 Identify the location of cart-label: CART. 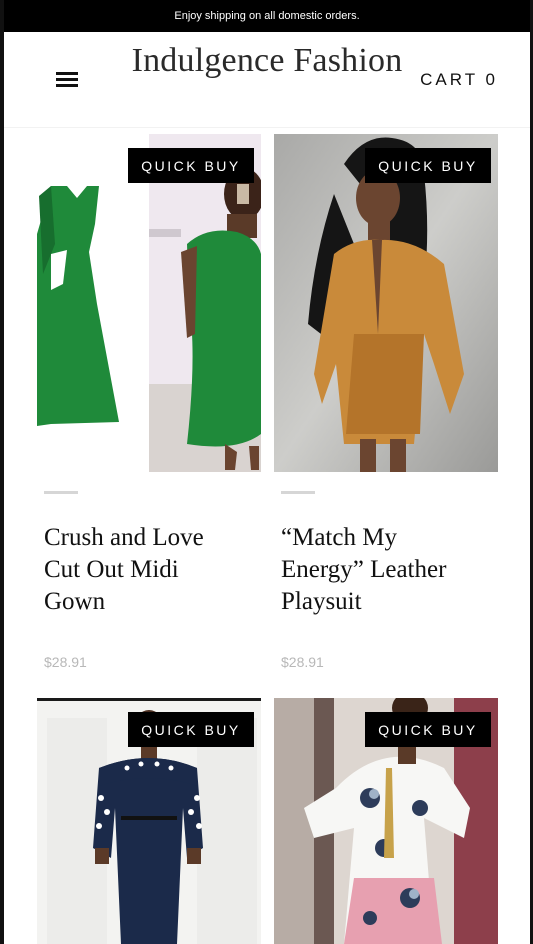
(449, 79).